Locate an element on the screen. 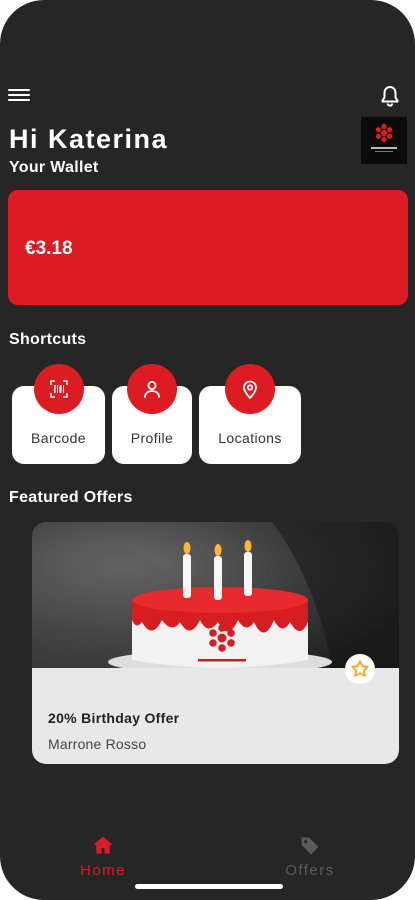  shortcut-profile: Profile is located at coordinates (152, 414).